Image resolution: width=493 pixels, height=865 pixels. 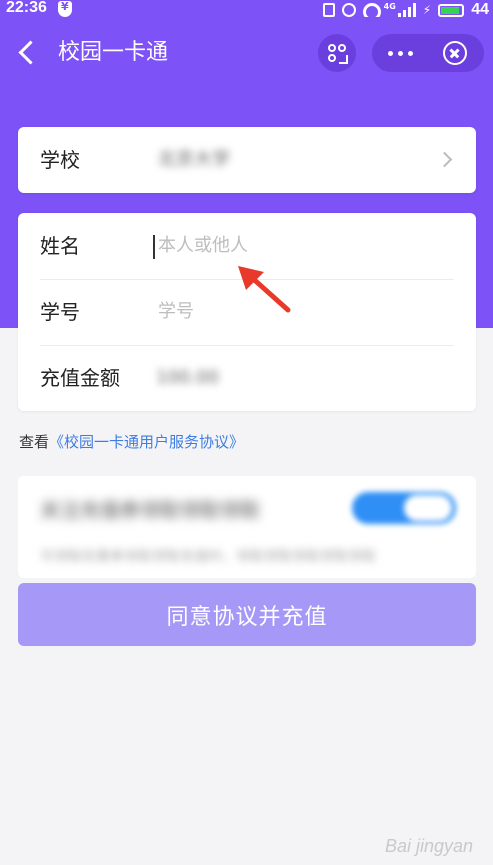 What do you see at coordinates (60, 312) in the screenshot?
I see `student-id-label: 学号` at bounding box center [60, 312].